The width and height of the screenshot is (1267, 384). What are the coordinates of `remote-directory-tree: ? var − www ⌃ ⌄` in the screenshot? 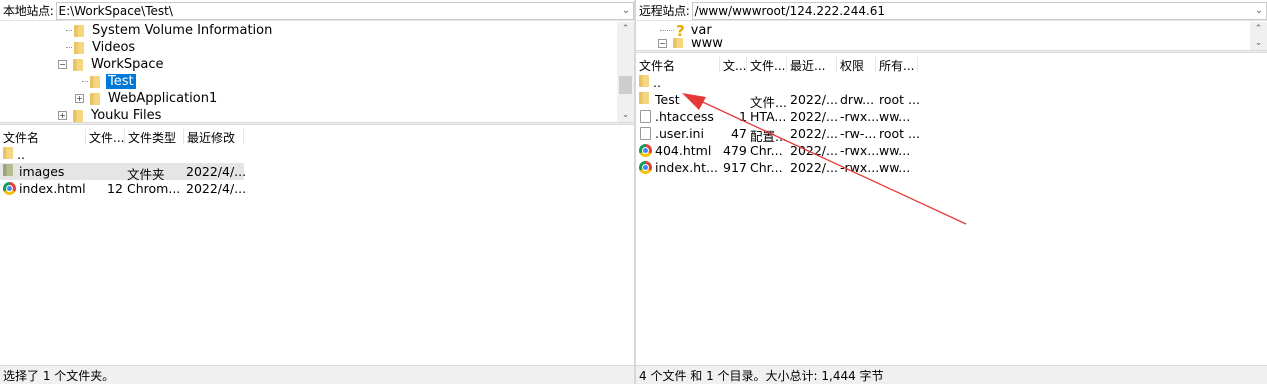 It's located at (951, 37).